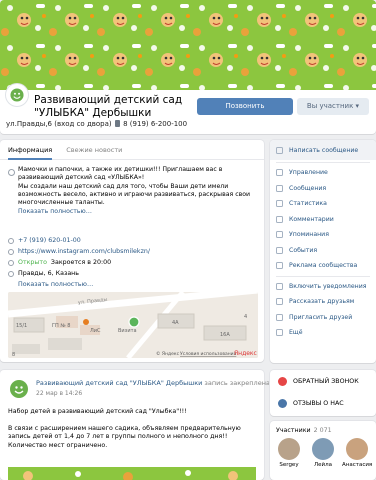 The width and height of the screenshot is (376, 480). What do you see at coordinates (21, 326) in the screenshot?
I see `map-label: 15/1` at bounding box center [21, 326].